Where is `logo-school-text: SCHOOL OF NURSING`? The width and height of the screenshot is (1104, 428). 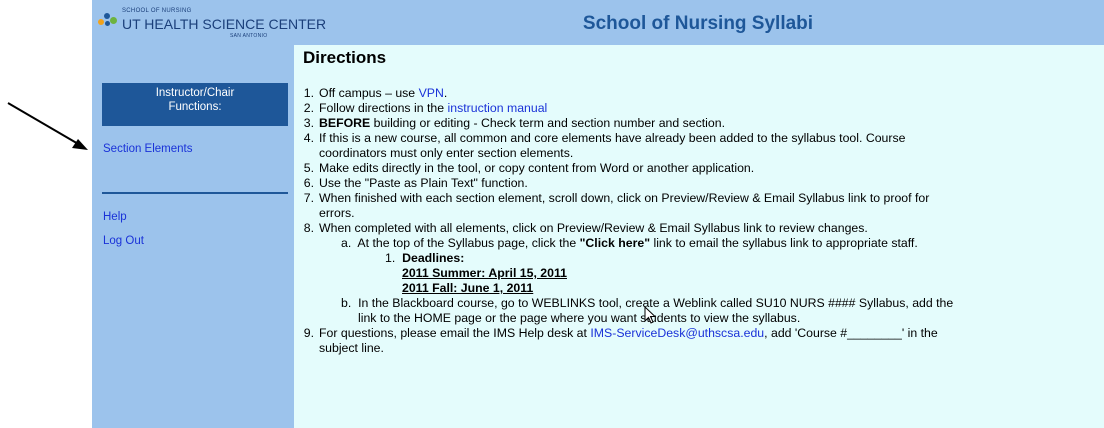 logo-school-text: SCHOOL OF NURSING is located at coordinates (157, 11).